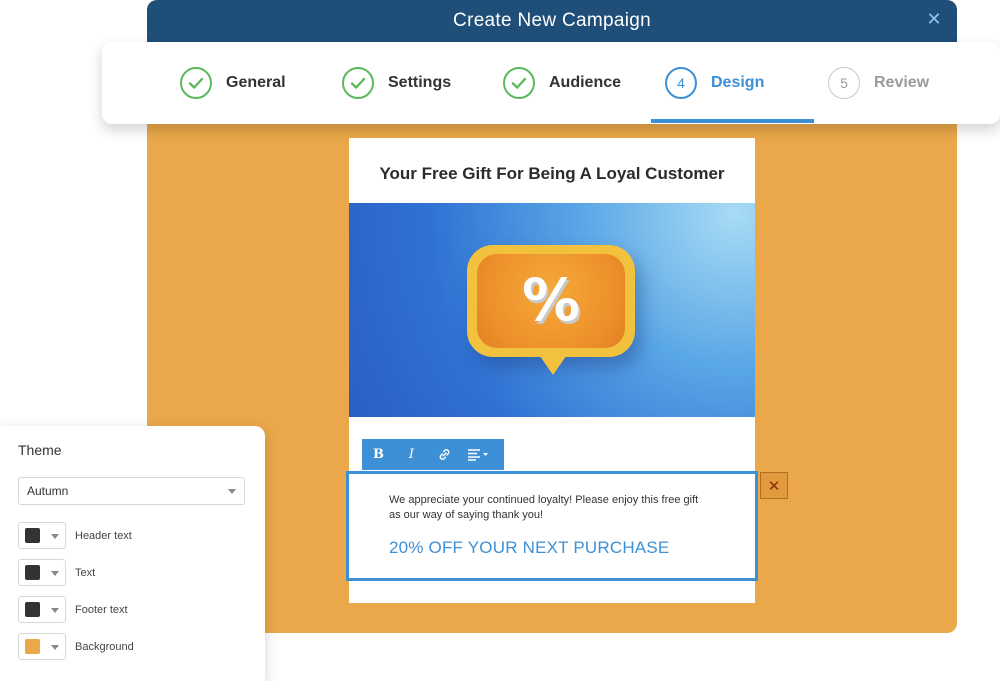 Image resolution: width=1000 pixels, height=681 pixels. Describe the element at coordinates (42, 646) in the screenshot. I see `color-picker-background` at that location.